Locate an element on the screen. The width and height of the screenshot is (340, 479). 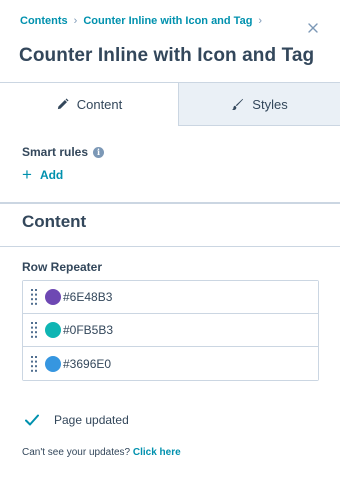
click-here-link: Click here is located at coordinates (157, 452).